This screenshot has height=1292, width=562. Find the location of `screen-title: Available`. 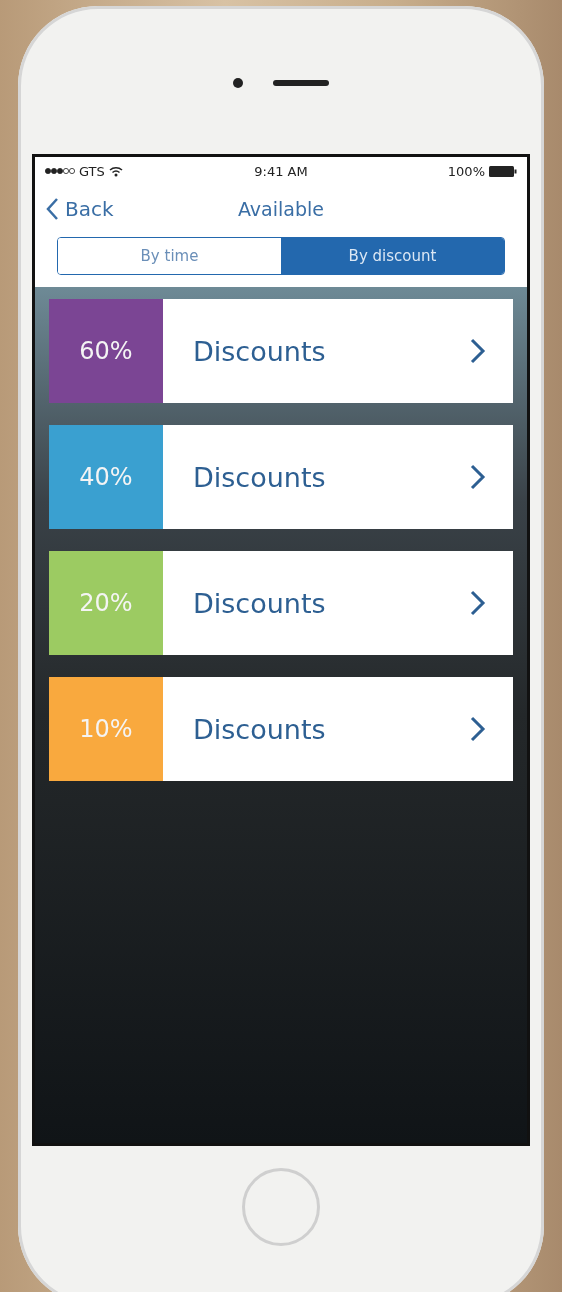

screen-title: Available is located at coordinates (281, 209).